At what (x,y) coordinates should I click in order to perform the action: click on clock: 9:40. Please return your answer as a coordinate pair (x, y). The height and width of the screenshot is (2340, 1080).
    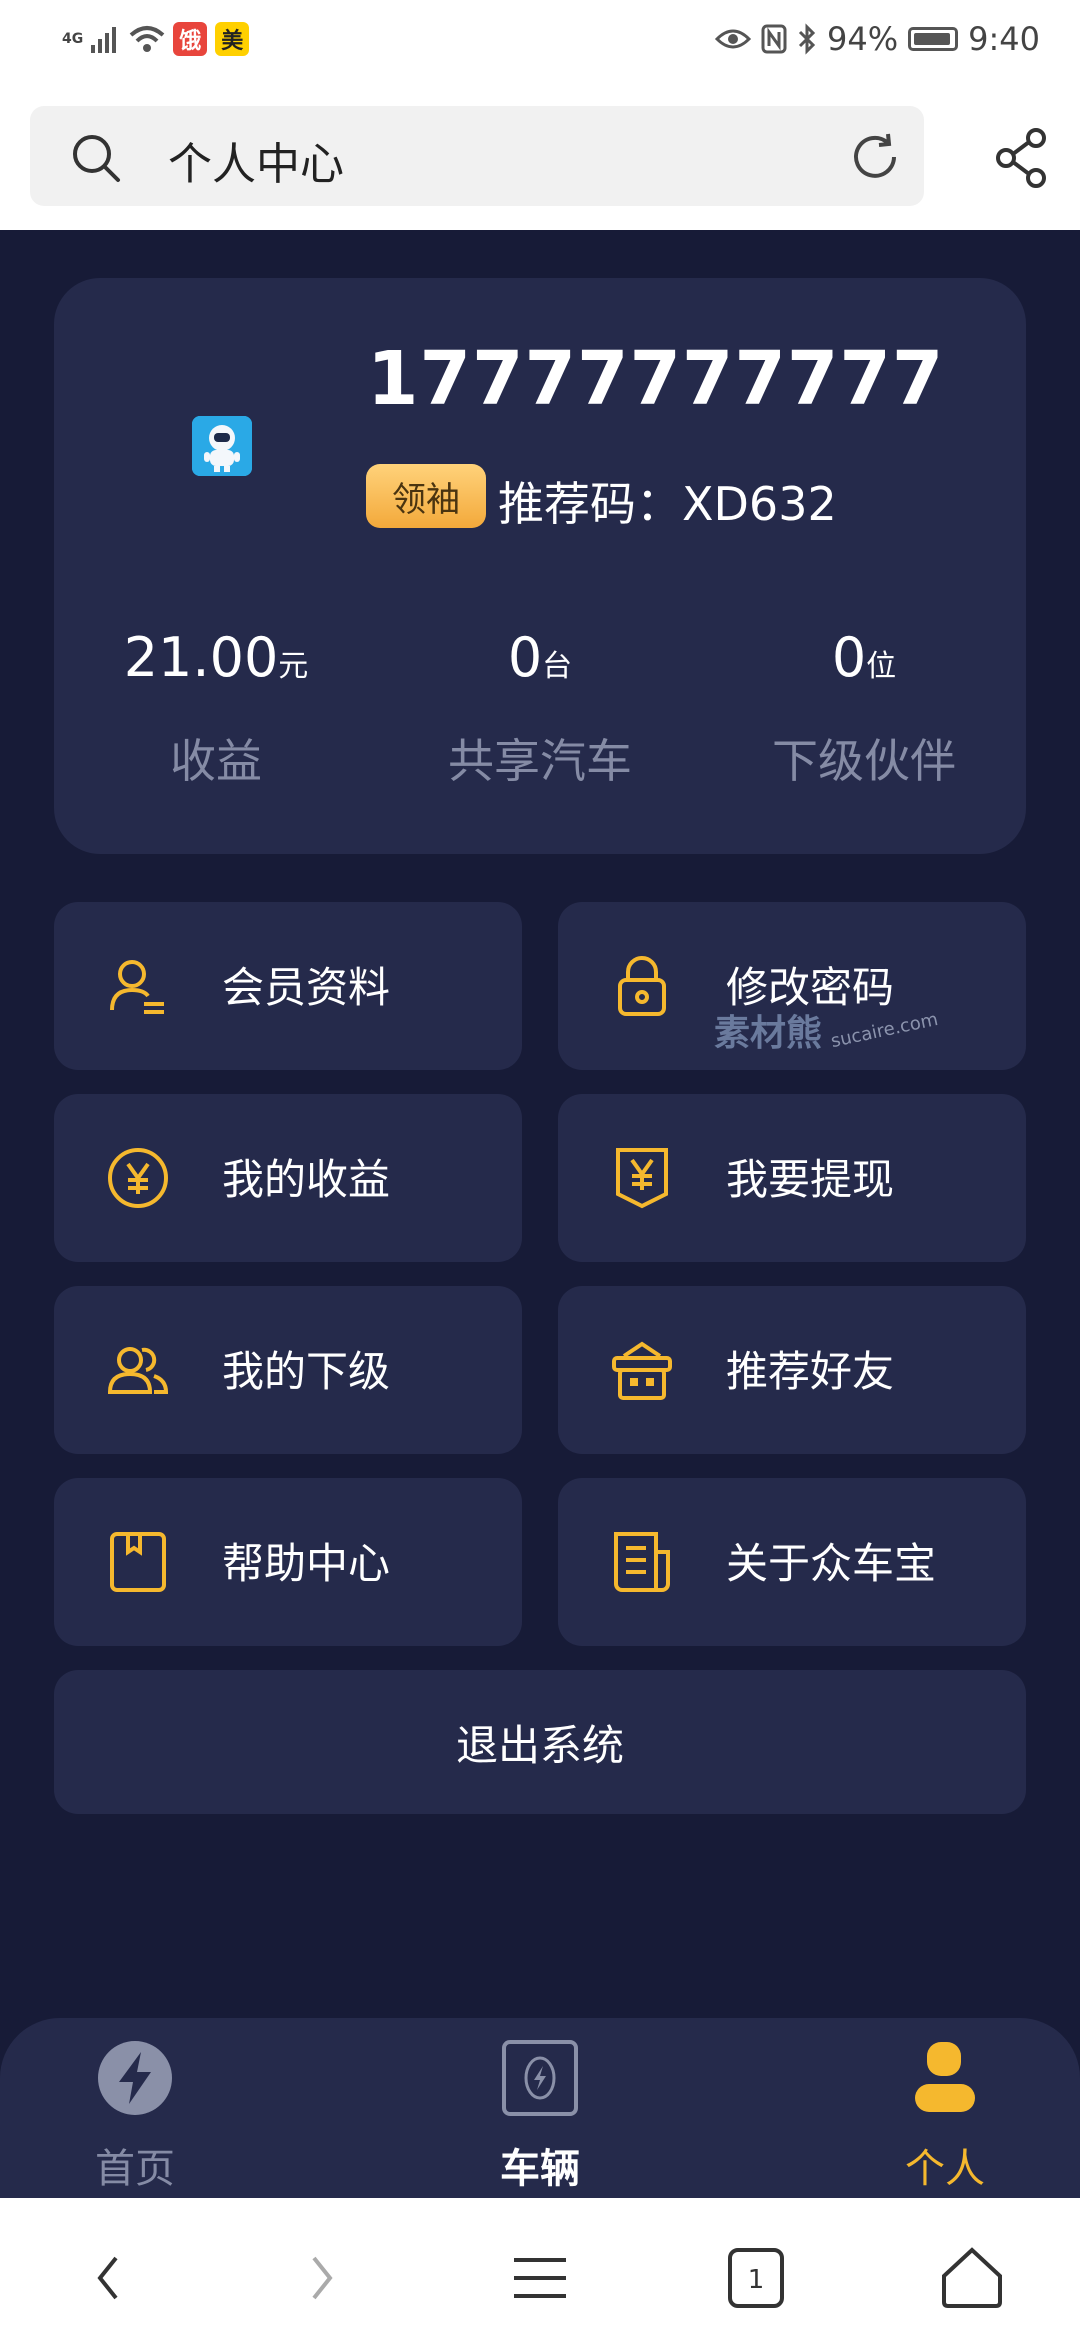
    Looking at the image, I should click on (1004, 39).